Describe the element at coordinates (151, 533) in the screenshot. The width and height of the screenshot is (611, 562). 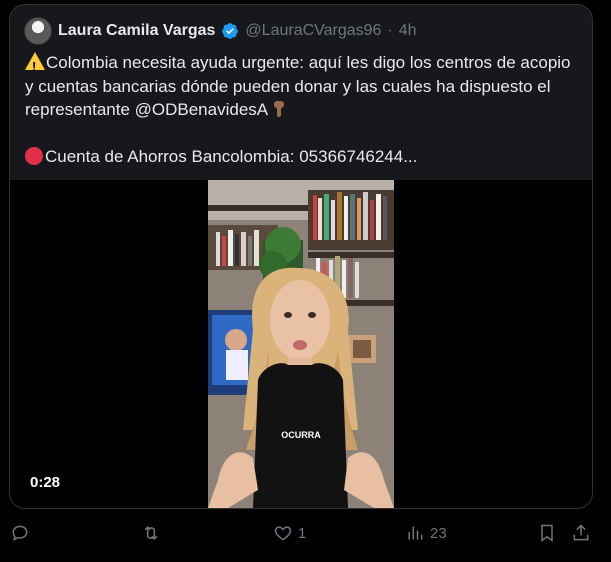
I see `retweet-icon` at that location.